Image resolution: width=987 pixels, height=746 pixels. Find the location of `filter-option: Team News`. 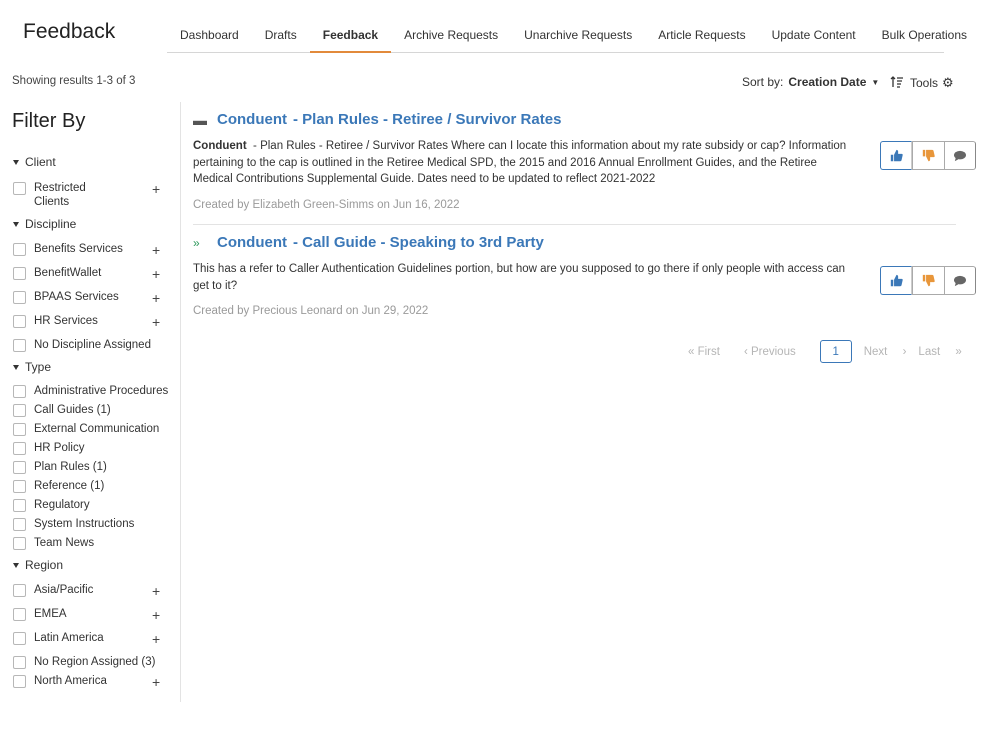

filter-option: Team News is located at coordinates (93, 543).